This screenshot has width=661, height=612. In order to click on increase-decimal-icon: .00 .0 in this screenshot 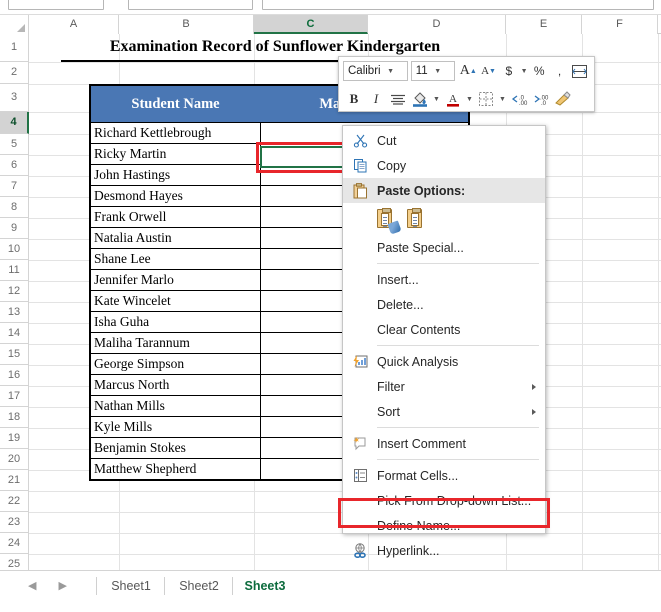, I will do `click(541, 99)`.